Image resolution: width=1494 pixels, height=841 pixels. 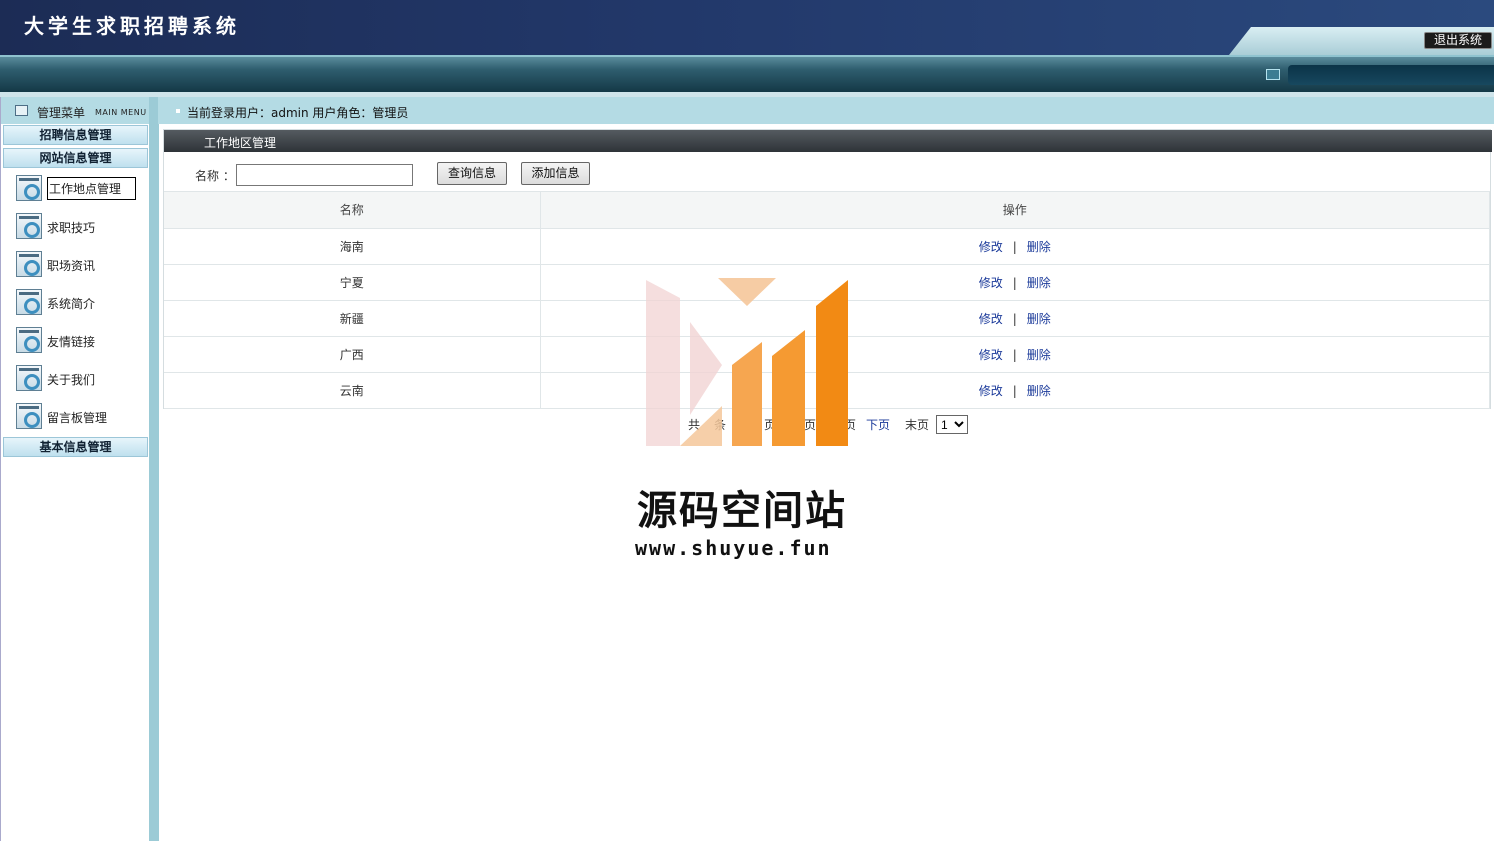 I want to click on table-header-row: 名称 操作, so click(x=827, y=210).